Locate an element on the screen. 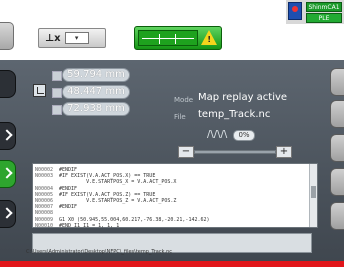 This screenshot has height=267, width=344. code-line: #IF EXIST(V.A.ACT_POS.X) == TRUE is located at coordinates (107, 176).